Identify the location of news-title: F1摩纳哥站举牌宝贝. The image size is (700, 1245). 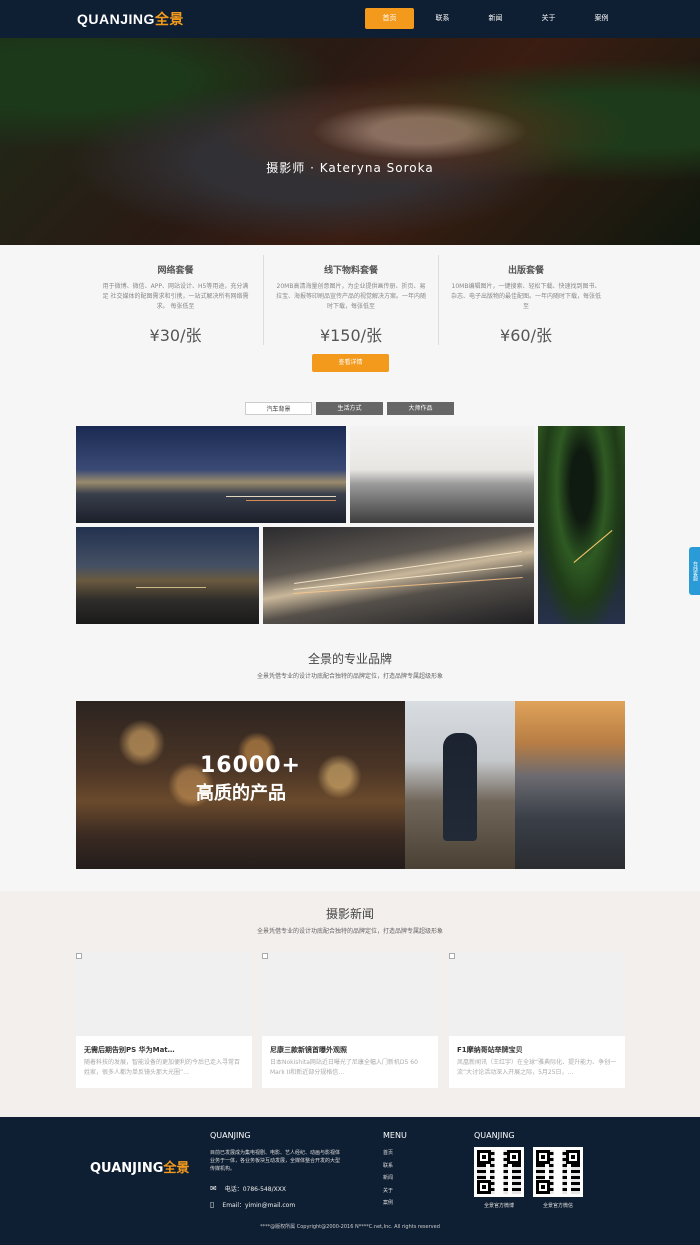
(537, 1045).